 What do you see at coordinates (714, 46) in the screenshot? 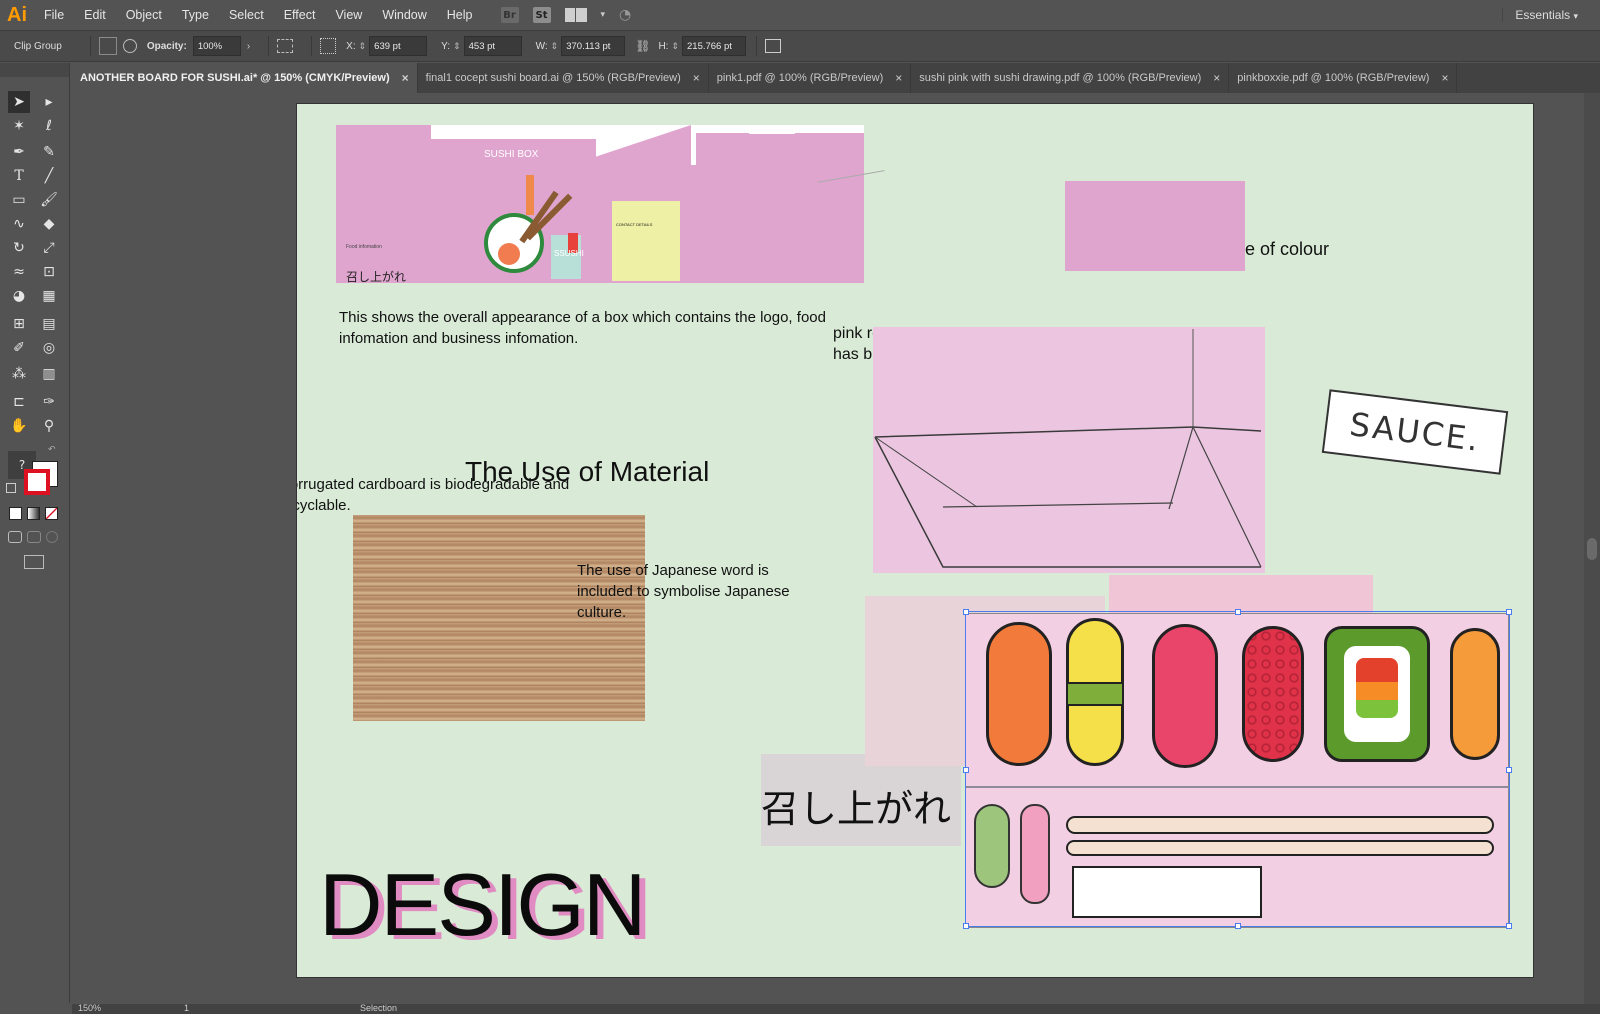
I see `h-input: 215.766 pt` at bounding box center [714, 46].